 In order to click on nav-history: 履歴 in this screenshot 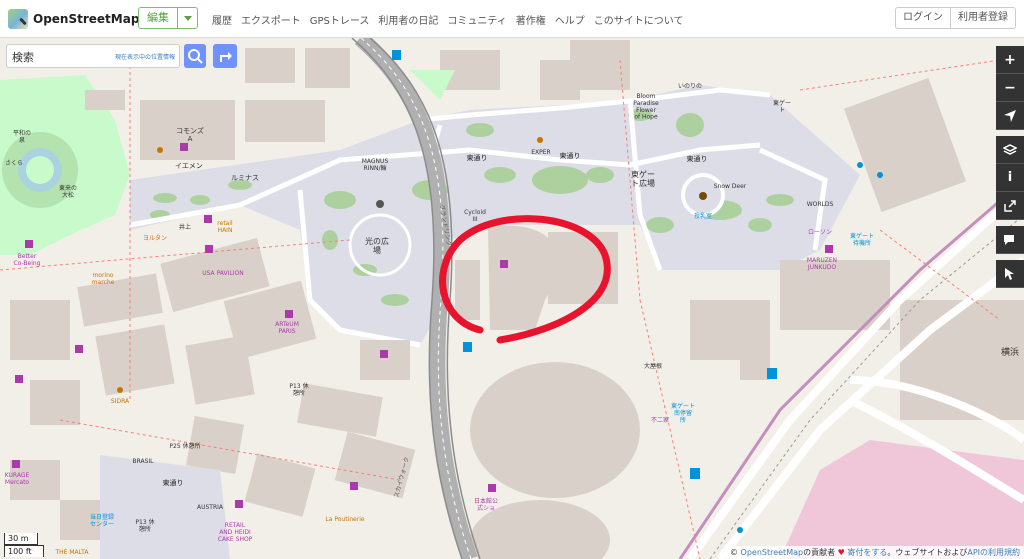, I will do `click(222, 19)`.